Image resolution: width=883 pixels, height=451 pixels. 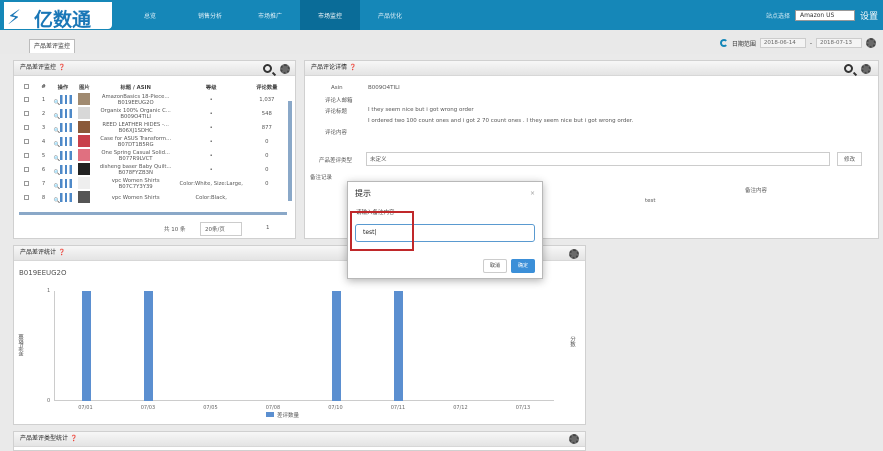 I want to click on end-date-input: 2018-07-13, so click(x=839, y=43).